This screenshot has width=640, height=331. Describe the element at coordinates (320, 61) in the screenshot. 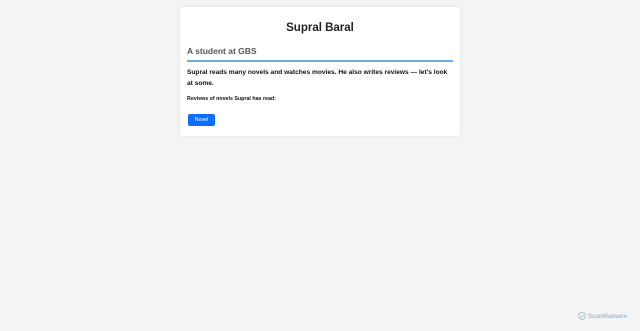

I see `divider` at that location.